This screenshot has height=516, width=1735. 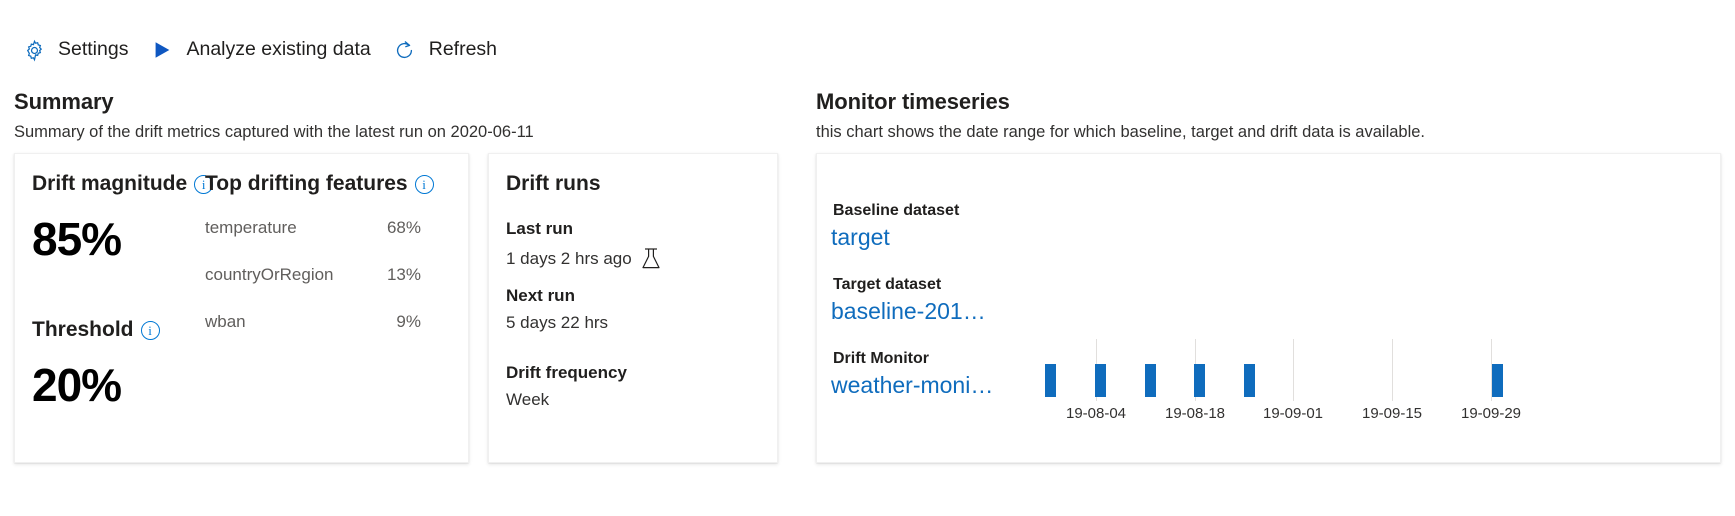 What do you see at coordinates (1392, 413) in the screenshot?
I see `x-axis-tick: 19-09-15` at bounding box center [1392, 413].